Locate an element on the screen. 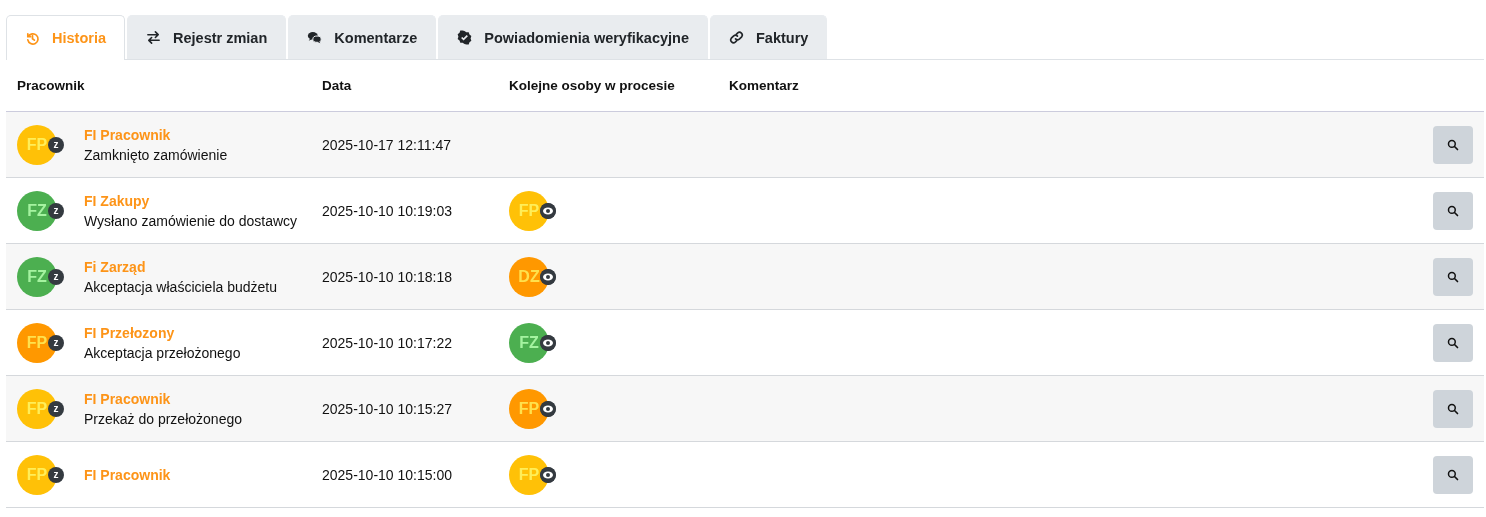 Image resolution: width=1486 pixels, height=517 pixels. column-header: Kolejne osoby w procesie is located at coordinates (608, 86).